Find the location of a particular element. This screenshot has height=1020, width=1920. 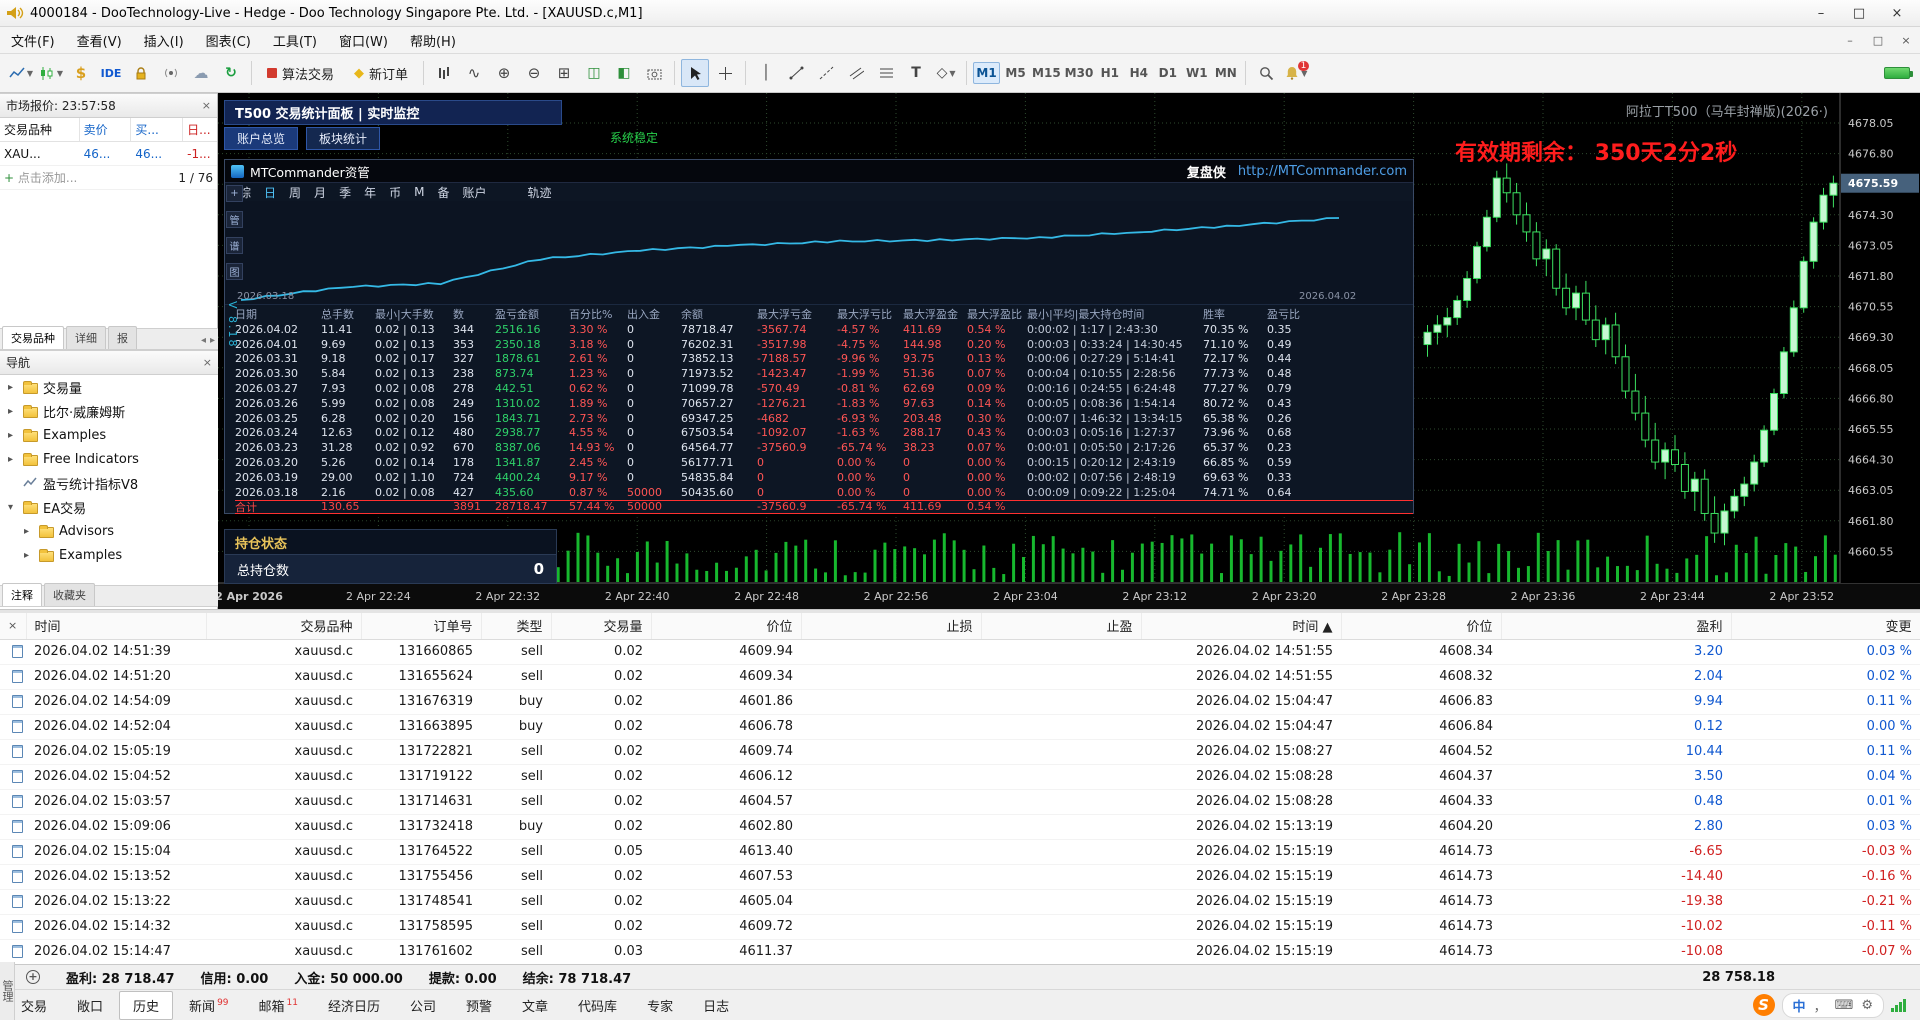

mdi-minimize-icon: – is located at coordinates (1850, 40).